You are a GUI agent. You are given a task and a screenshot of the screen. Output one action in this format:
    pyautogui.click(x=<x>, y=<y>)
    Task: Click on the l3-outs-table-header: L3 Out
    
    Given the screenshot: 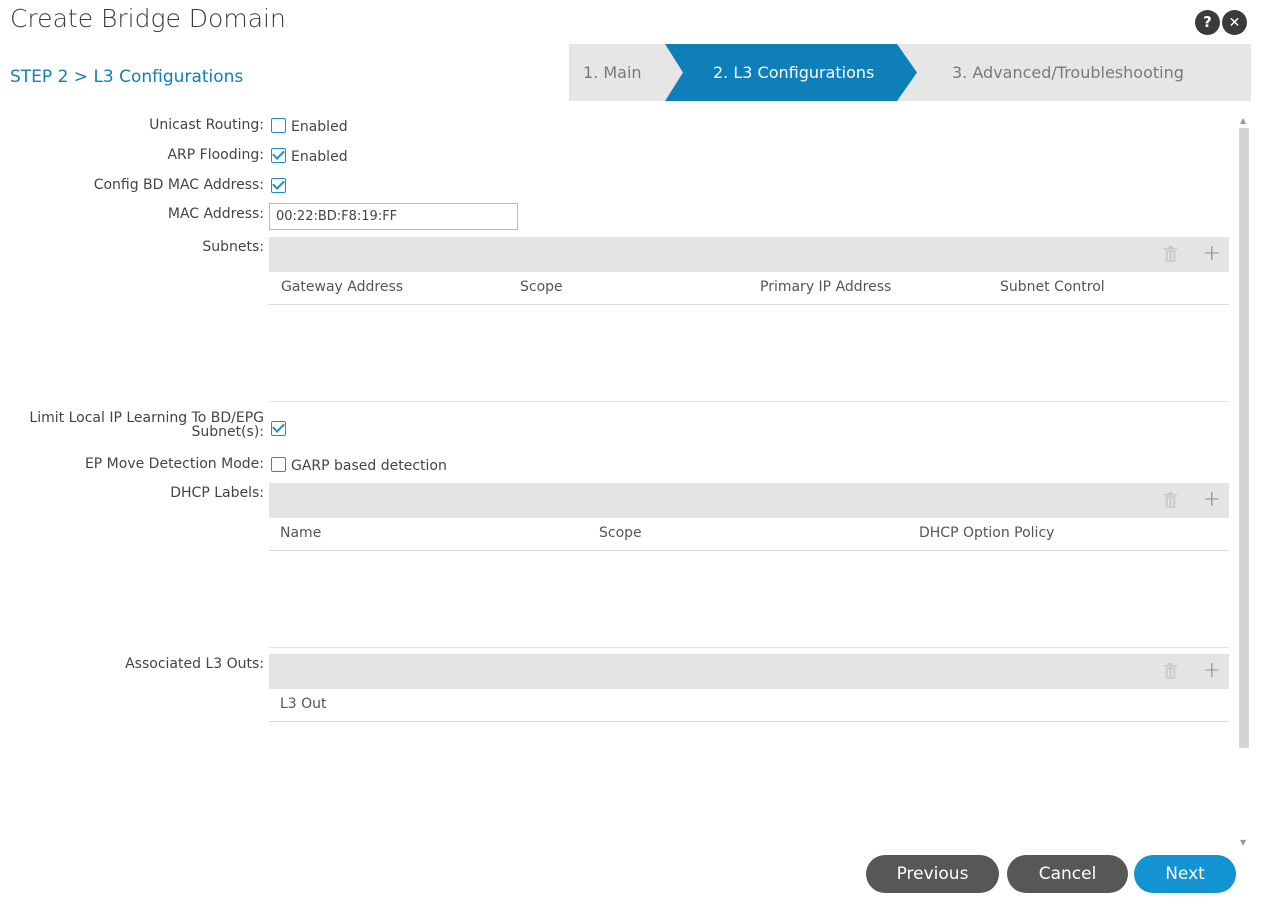 What is the action you would take?
    pyautogui.click(x=749, y=705)
    